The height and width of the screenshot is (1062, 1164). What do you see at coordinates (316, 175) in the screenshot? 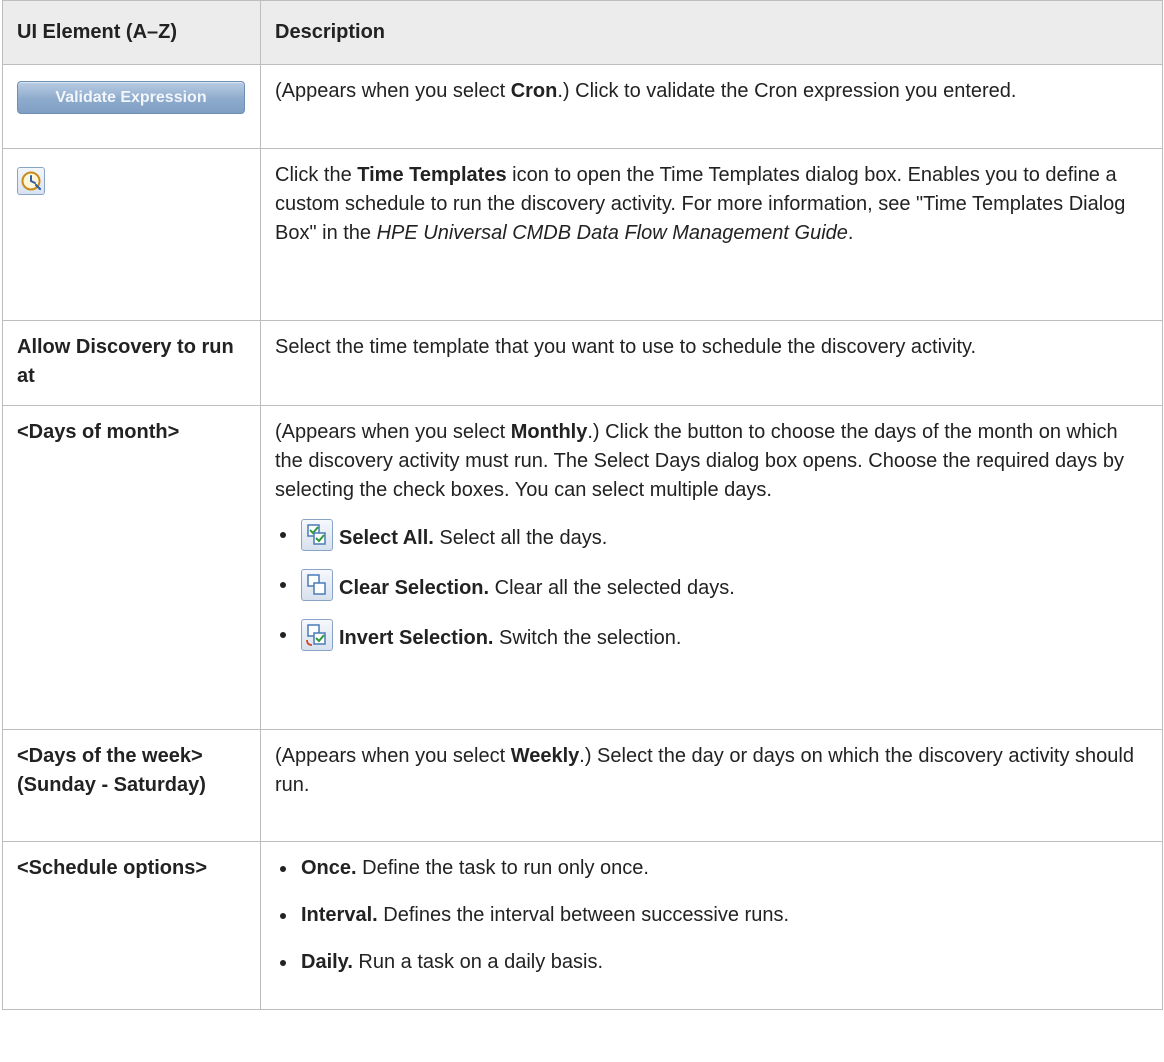
I see `desc-text: Click the` at bounding box center [316, 175].